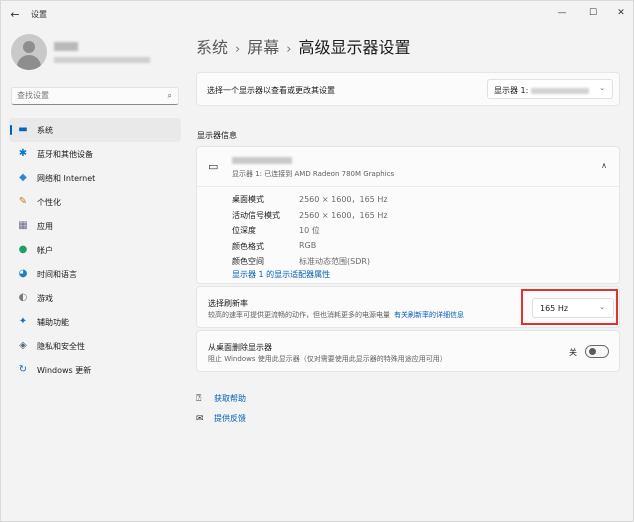 This screenshot has width=634, height=522. What do you see at coordinates (573, 352) in the screenshot?
I see `toggle-state-label: 关` at bounding box center [573, 352].